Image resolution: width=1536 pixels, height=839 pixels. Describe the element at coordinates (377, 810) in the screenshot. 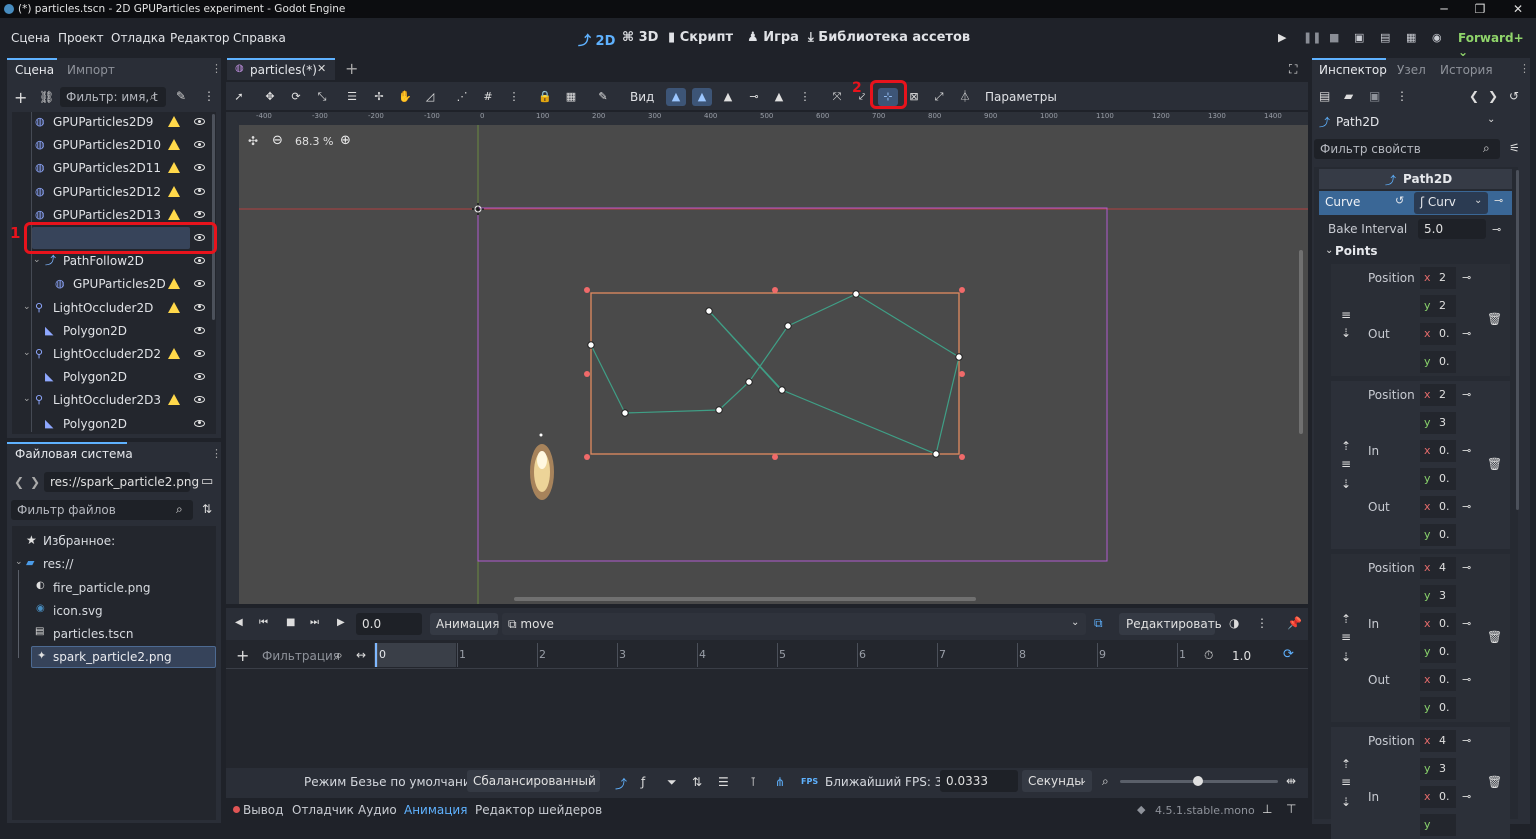

I see `bottom-tab-audio: Аудио` at that location.